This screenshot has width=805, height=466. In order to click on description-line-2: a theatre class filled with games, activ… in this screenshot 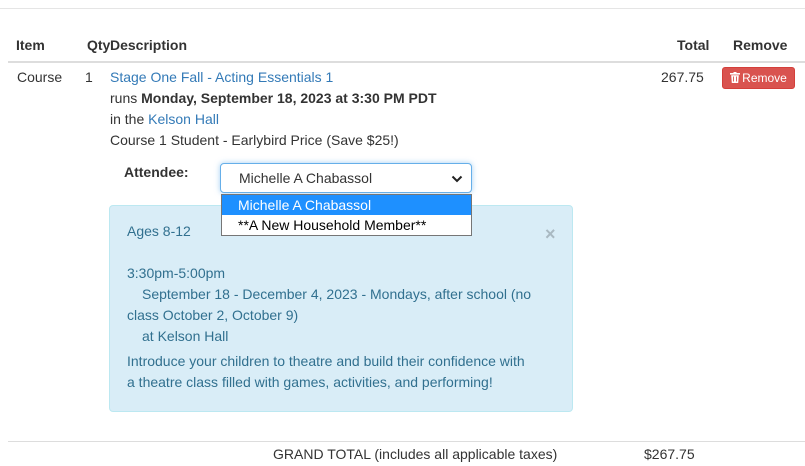, I will do `click(310, 382)`.